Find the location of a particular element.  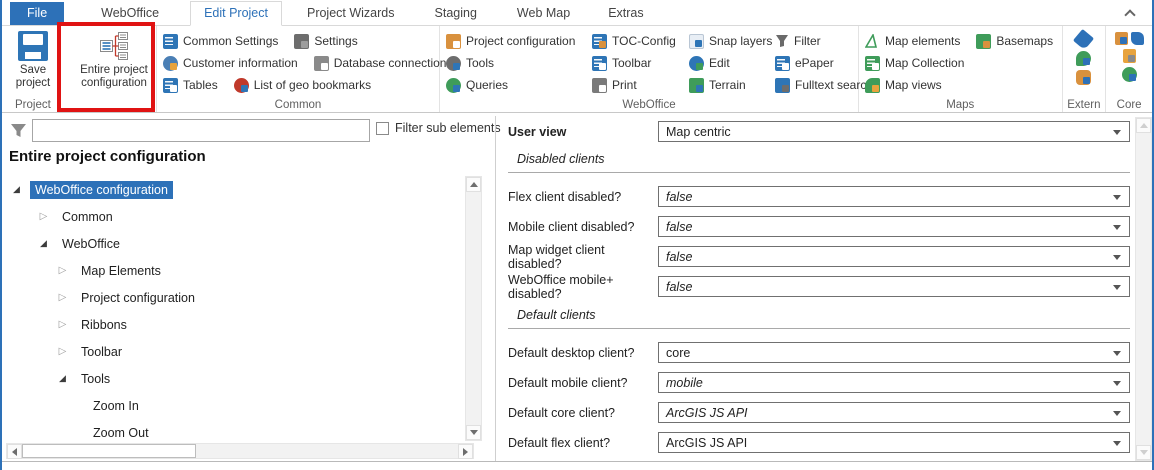

database-connections-button: Database connections is located at coordinates (382, 63).